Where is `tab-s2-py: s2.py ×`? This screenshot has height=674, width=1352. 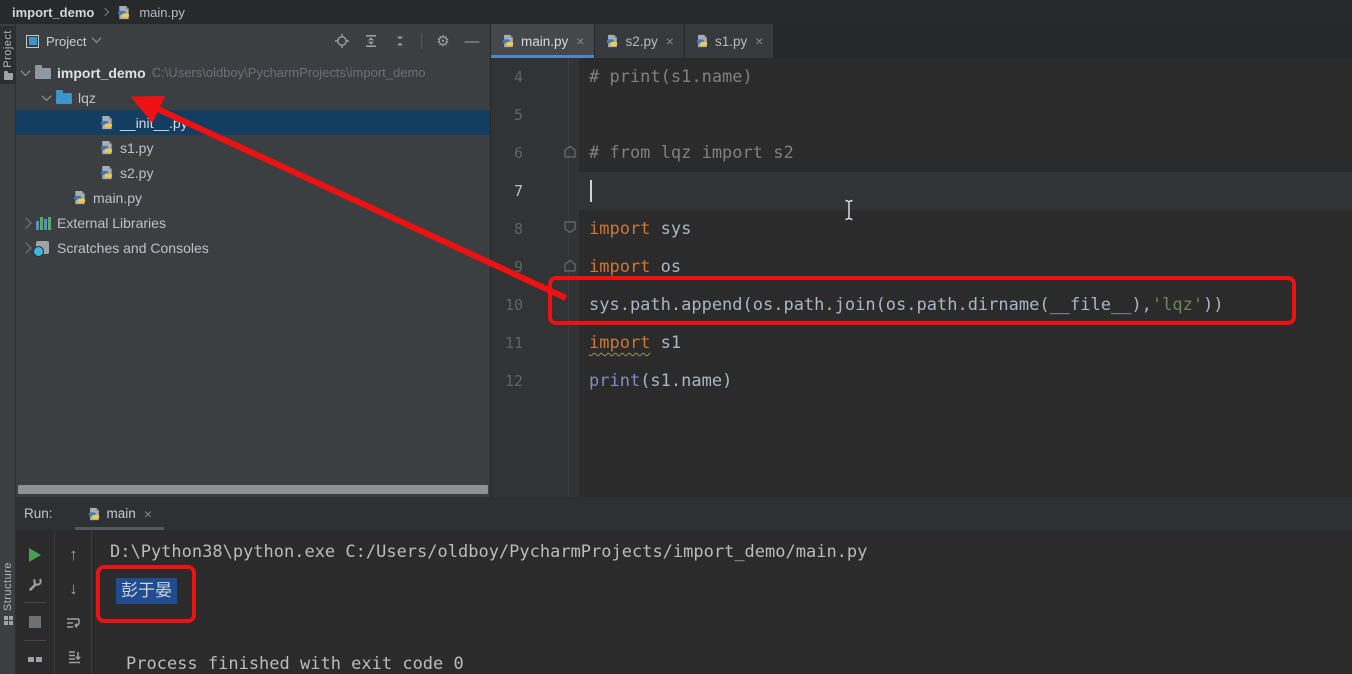
tab-s2-py: s2.py × is located at coordinates (639, 41).